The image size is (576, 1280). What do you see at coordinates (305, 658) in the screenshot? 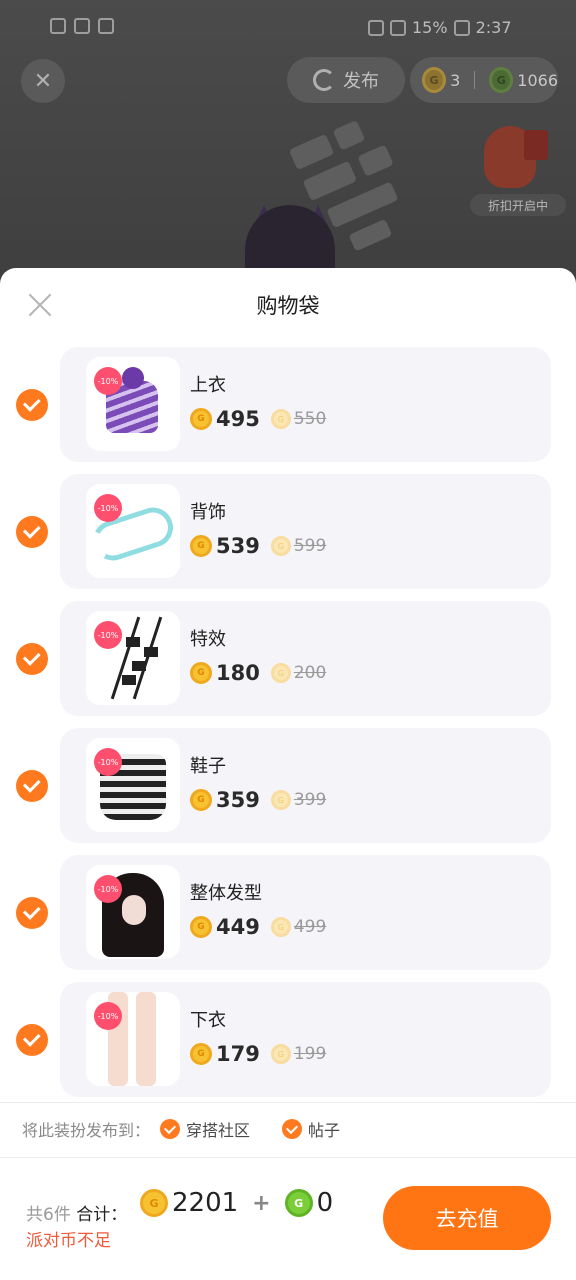
I see `item-card: -10% 特效 G 180 G 200` at bounding box center [305, 658].